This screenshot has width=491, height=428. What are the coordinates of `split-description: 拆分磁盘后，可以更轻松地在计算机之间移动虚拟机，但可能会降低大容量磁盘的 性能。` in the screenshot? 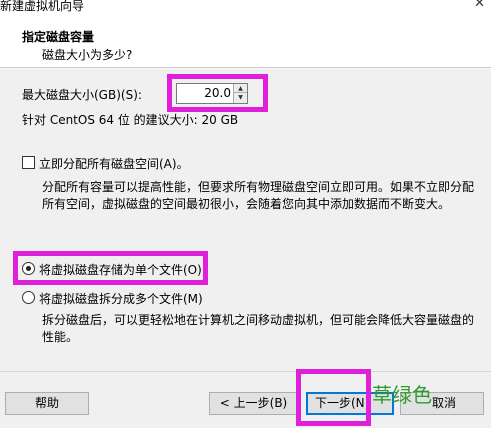 It's located at (258, 329).